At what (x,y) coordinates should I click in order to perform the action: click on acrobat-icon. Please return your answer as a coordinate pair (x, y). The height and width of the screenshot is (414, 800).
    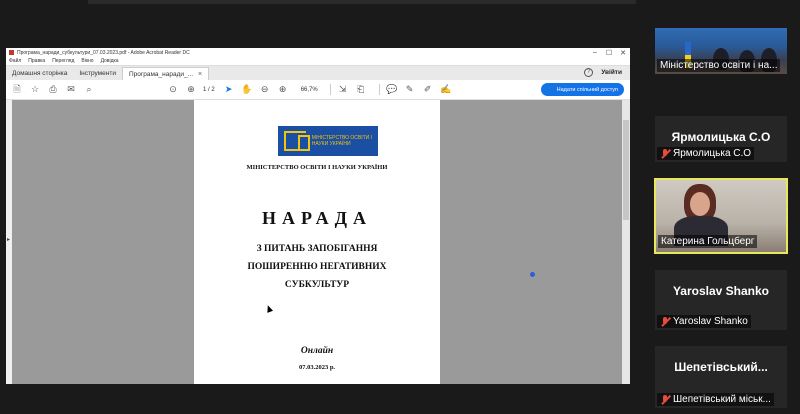
    Looking at the image, I should click on (11, 52).